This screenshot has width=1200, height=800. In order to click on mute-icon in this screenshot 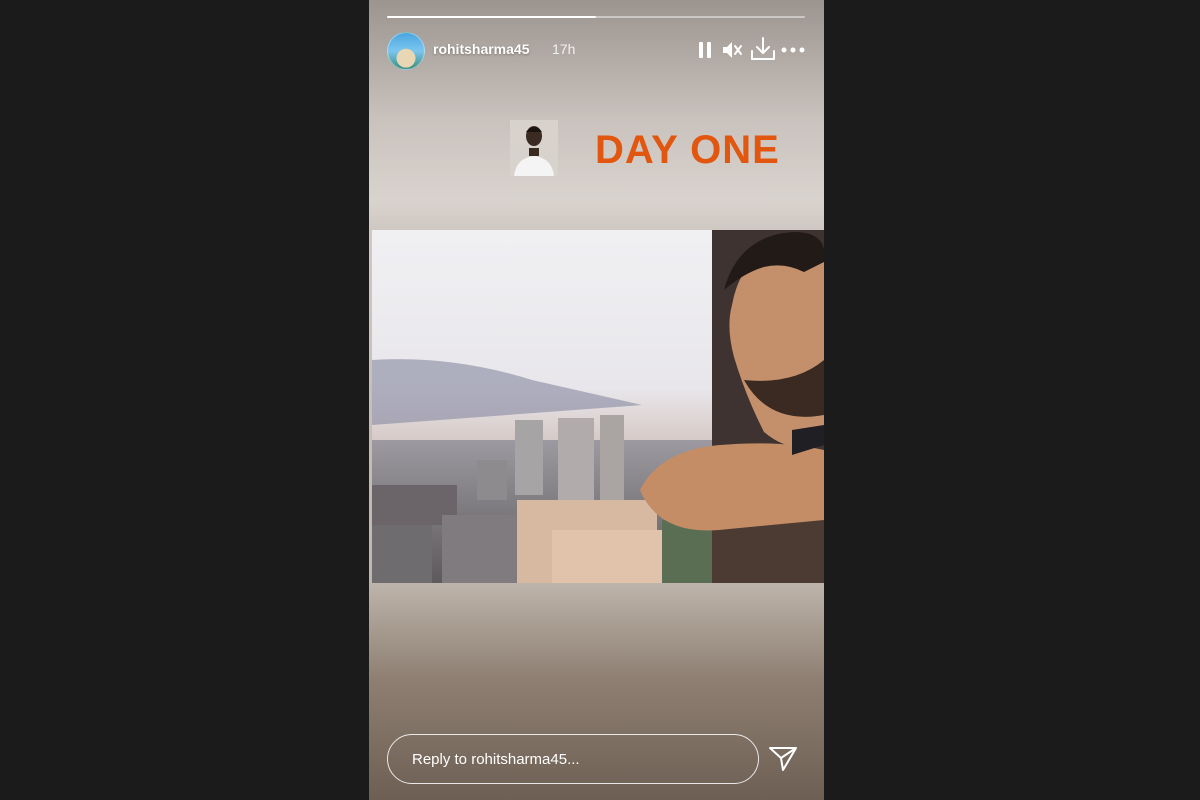, I will do `click(732, 50)`.